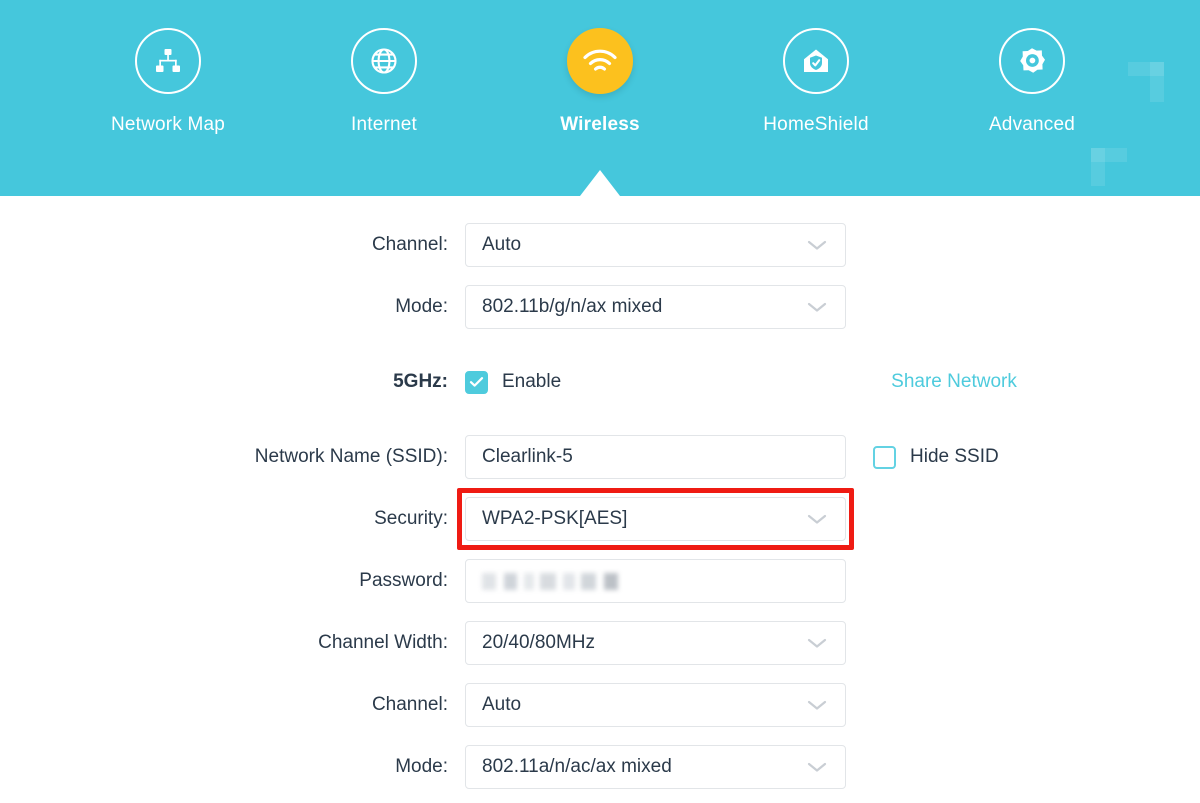  Describe the element at coordinates (577, 766) in the screenshot. I see `select-value: 802.11a/n/ac/ax mixed` at that location.